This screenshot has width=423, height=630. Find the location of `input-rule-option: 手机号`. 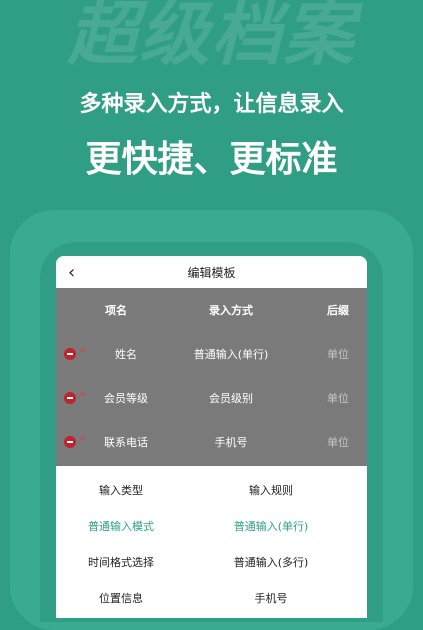

input-rule-option: 手机号 is located at coordinates (271, 598).